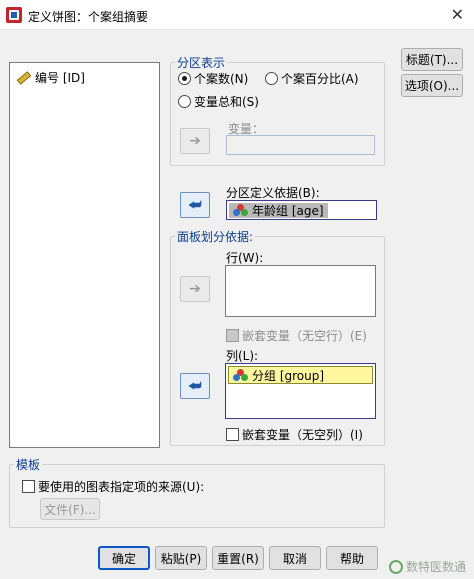 The height and width of the screenshot is (579, 474). Describe the element at coordinates (88, 17) in the screenshot. I see `window-title: 定义饼图：个案组摘要` at that location.